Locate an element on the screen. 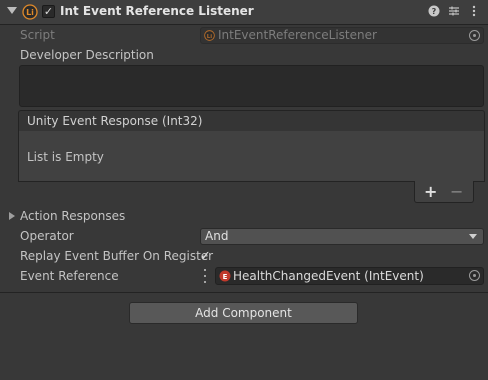  event-asset-icon: E is located at coordinates (225, 276).